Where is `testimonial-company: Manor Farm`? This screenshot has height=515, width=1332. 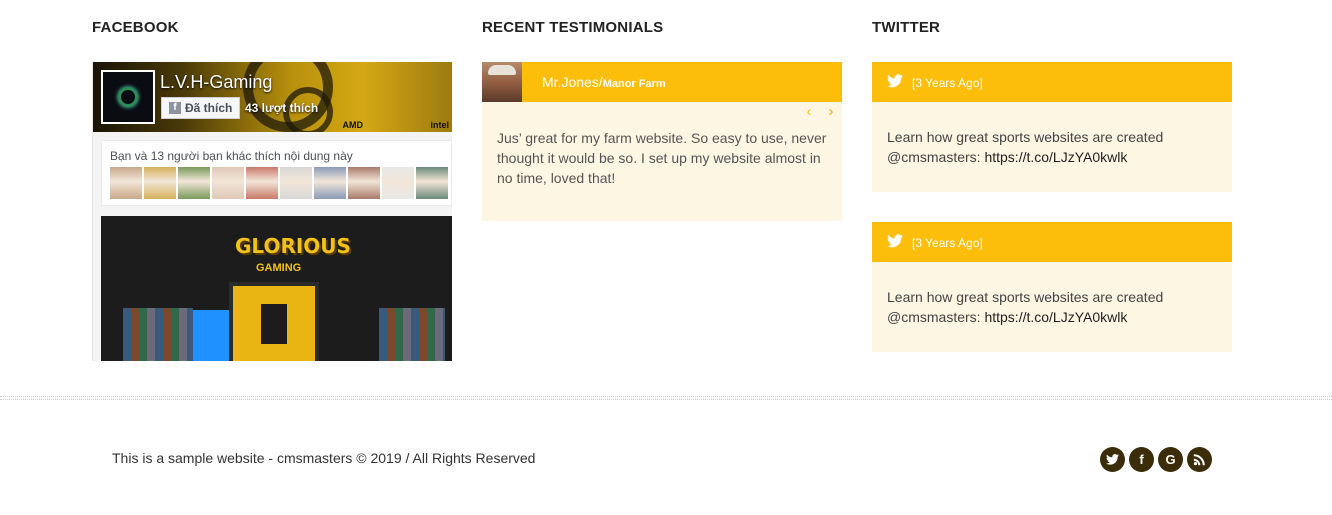
testimonial-company: Manor Farm is located at coordinates (634, 84).